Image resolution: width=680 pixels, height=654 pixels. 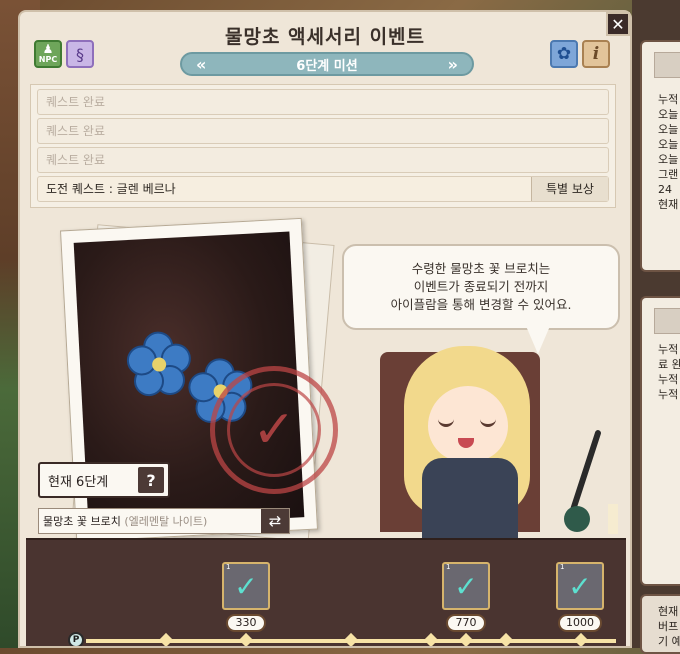 I want to click on side-info-panel-bottom: 현재 버프 기 예, so click(x=660, y=624).